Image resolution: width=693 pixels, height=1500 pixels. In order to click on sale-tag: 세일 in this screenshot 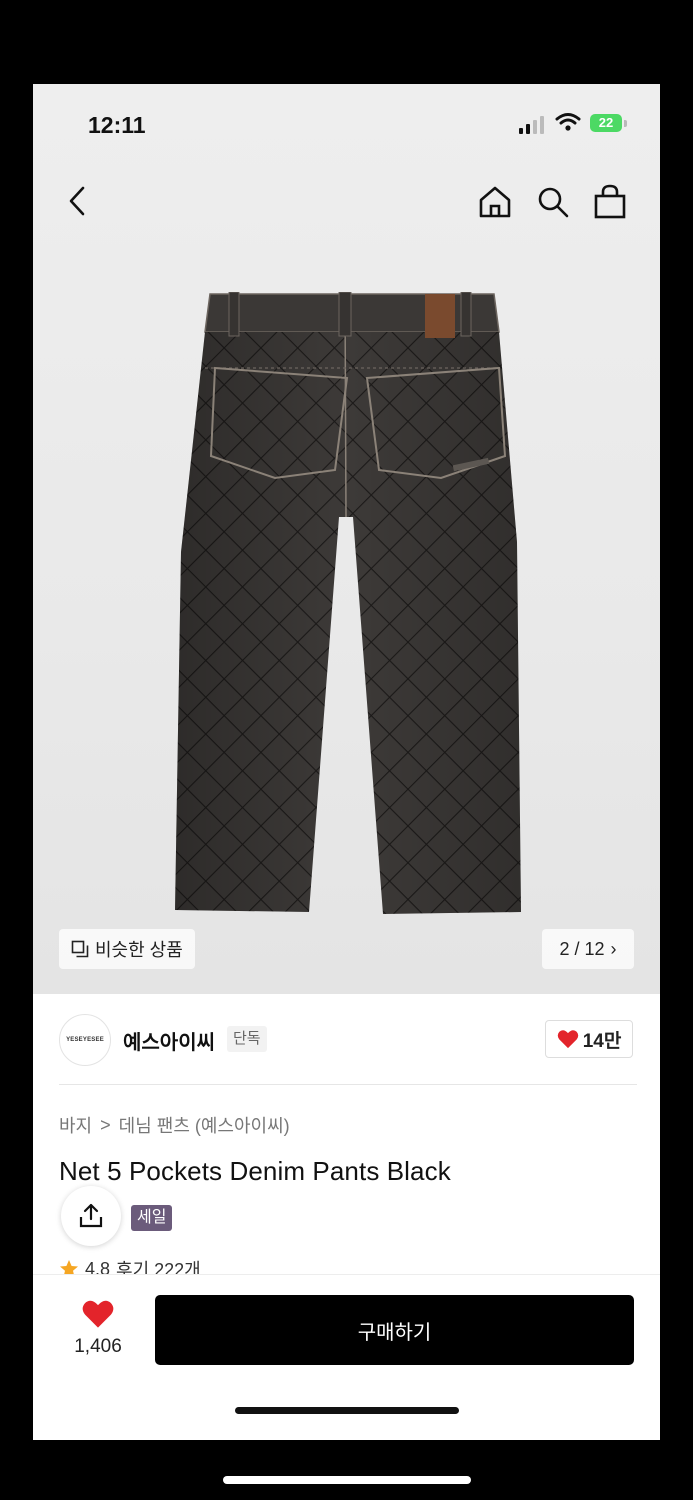, I will do `click(152, 1218)`.